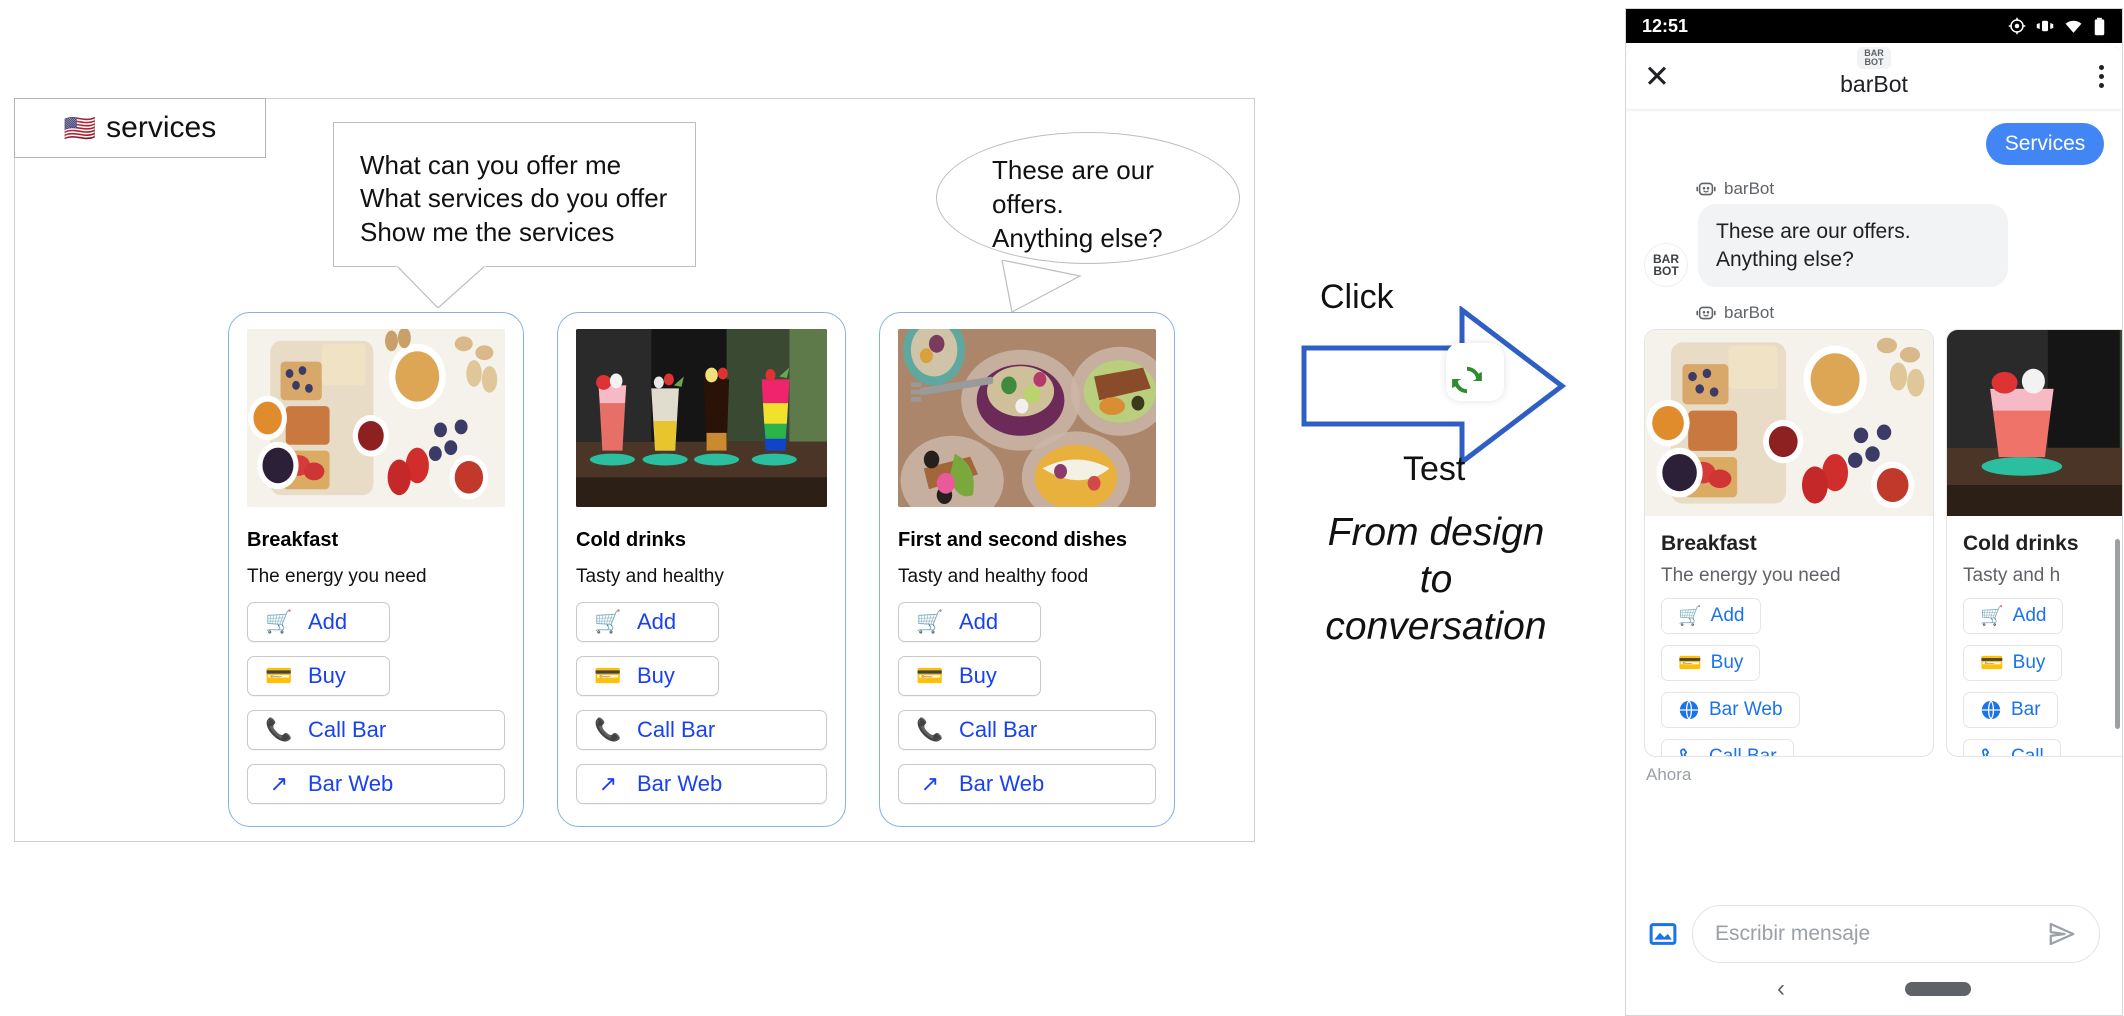 Image resolution: width=2124 pixels, height=1016 pixels. What do you see at coordinates (2034, 636) in the screenshot?
I see `carousel-card-body: Cold drinks Tasty and h 🛒 Add 💳 Buy Bar` at bounding box center [2034, 636].